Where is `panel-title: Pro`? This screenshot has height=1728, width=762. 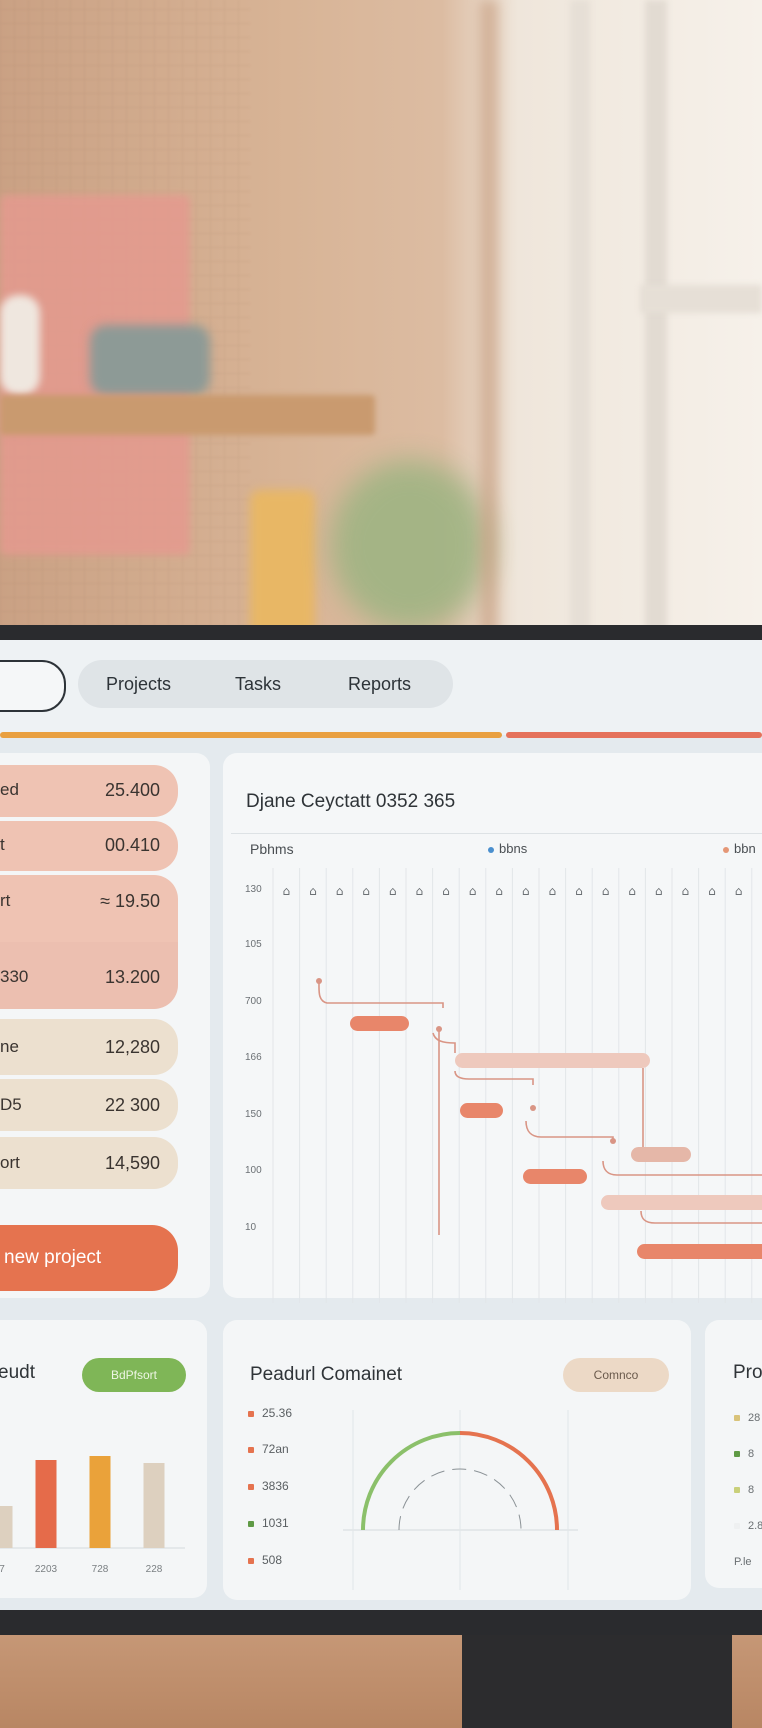
panel-title: Pro is located at coordinates (747, 1372).